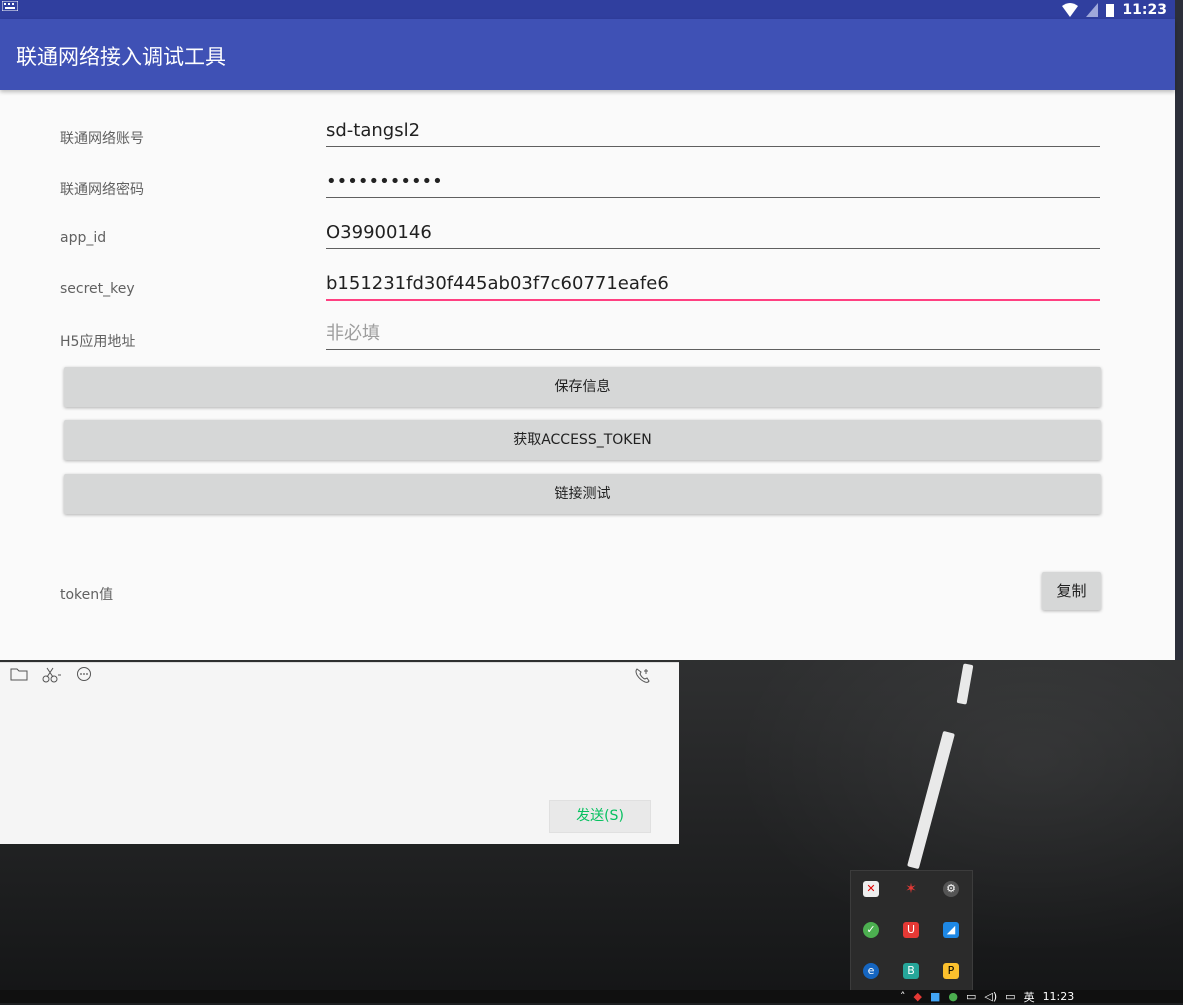 The width and height of the screenshot is (1183, 1005). I want to click on form-row-account: 联通网络账号 sd-tangsl2, so click(580, 125).